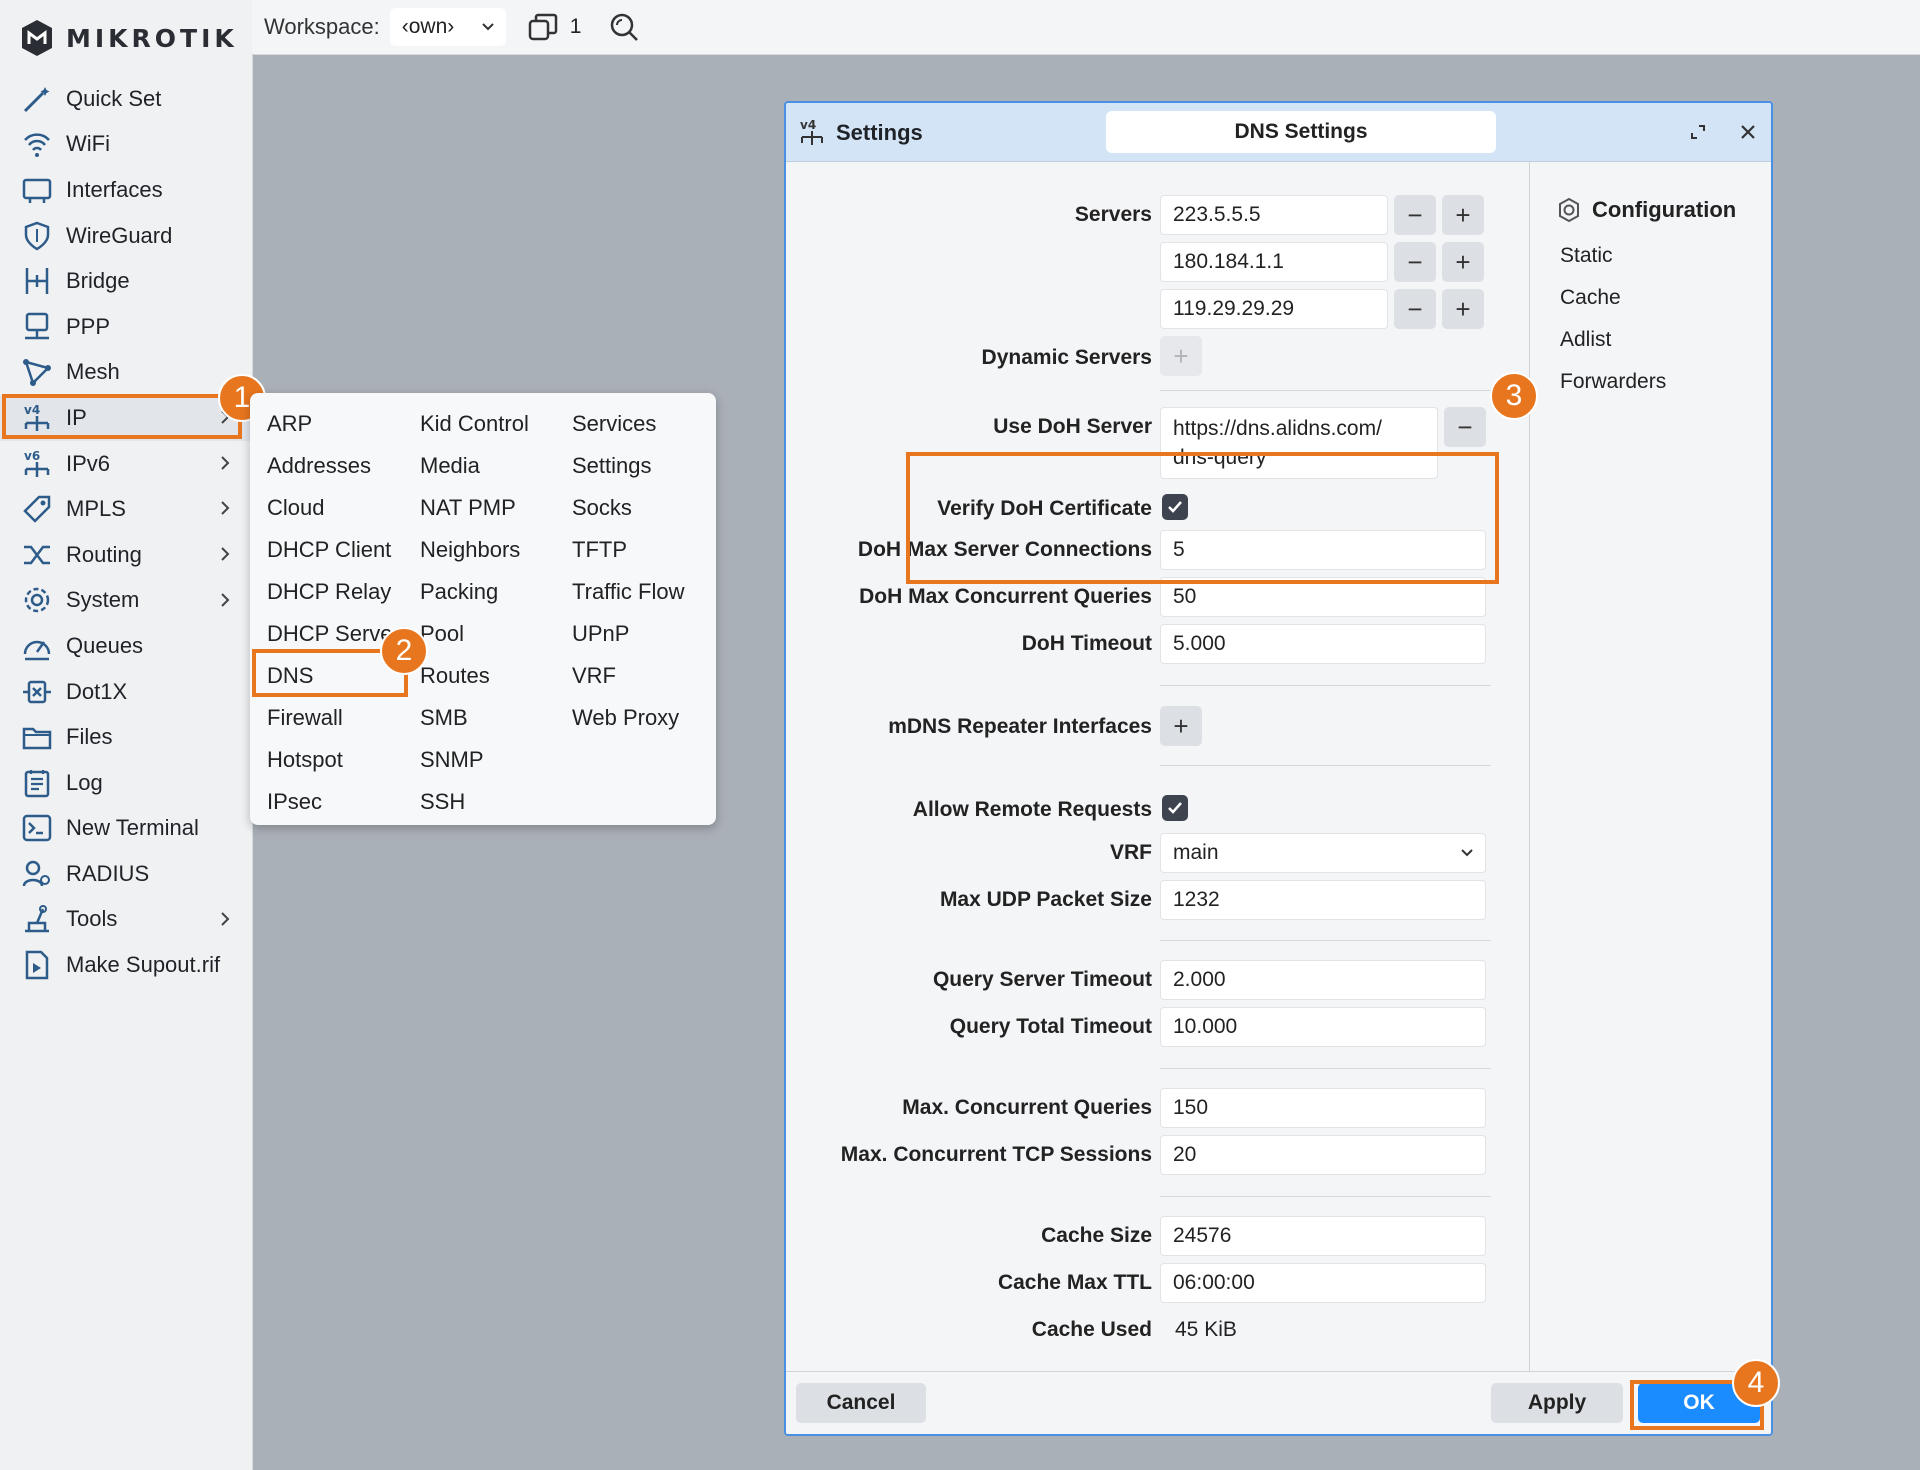 This screenshot has width=1920, height=1470. I want to click on query-total-timeout-input: 10.000, so click(1323, 1027).